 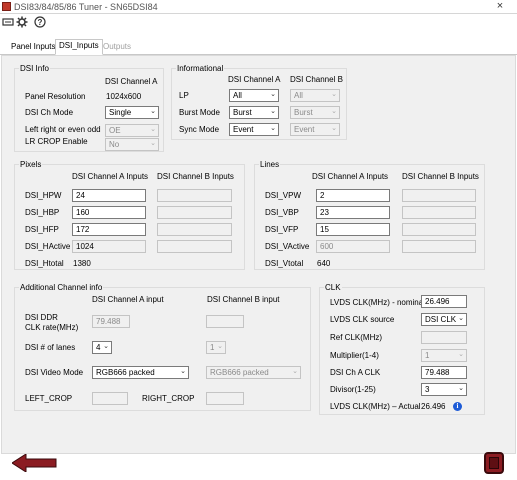 I want to click on vtotal-label: DSI_Vtotal, so click(x=284, y=263).